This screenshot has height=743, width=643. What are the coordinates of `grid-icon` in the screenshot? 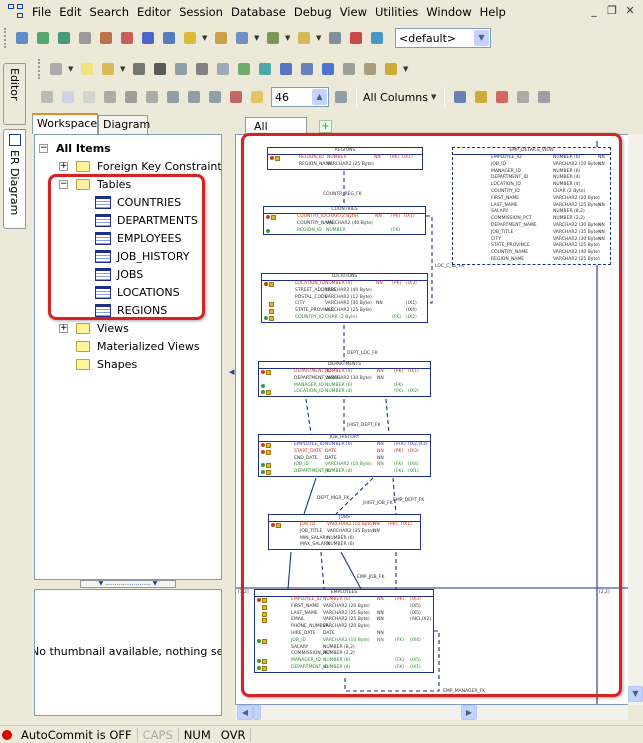 It's located at (523, 97).